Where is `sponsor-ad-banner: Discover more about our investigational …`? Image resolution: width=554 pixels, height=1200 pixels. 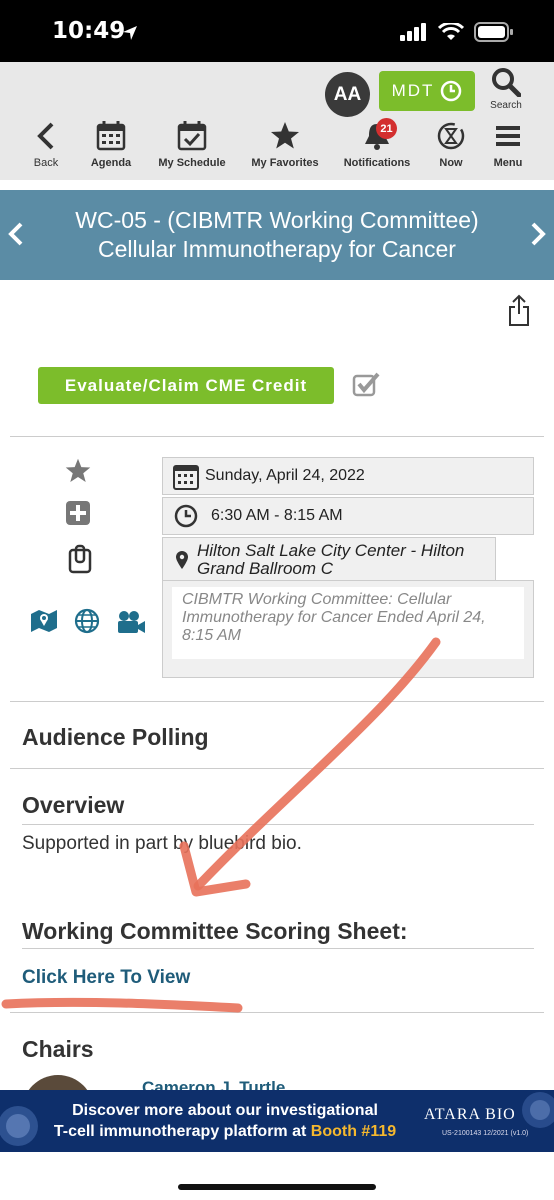
sponsor-ad-banner: Discover more about our investigational … is located at coordinates (277, 1121).